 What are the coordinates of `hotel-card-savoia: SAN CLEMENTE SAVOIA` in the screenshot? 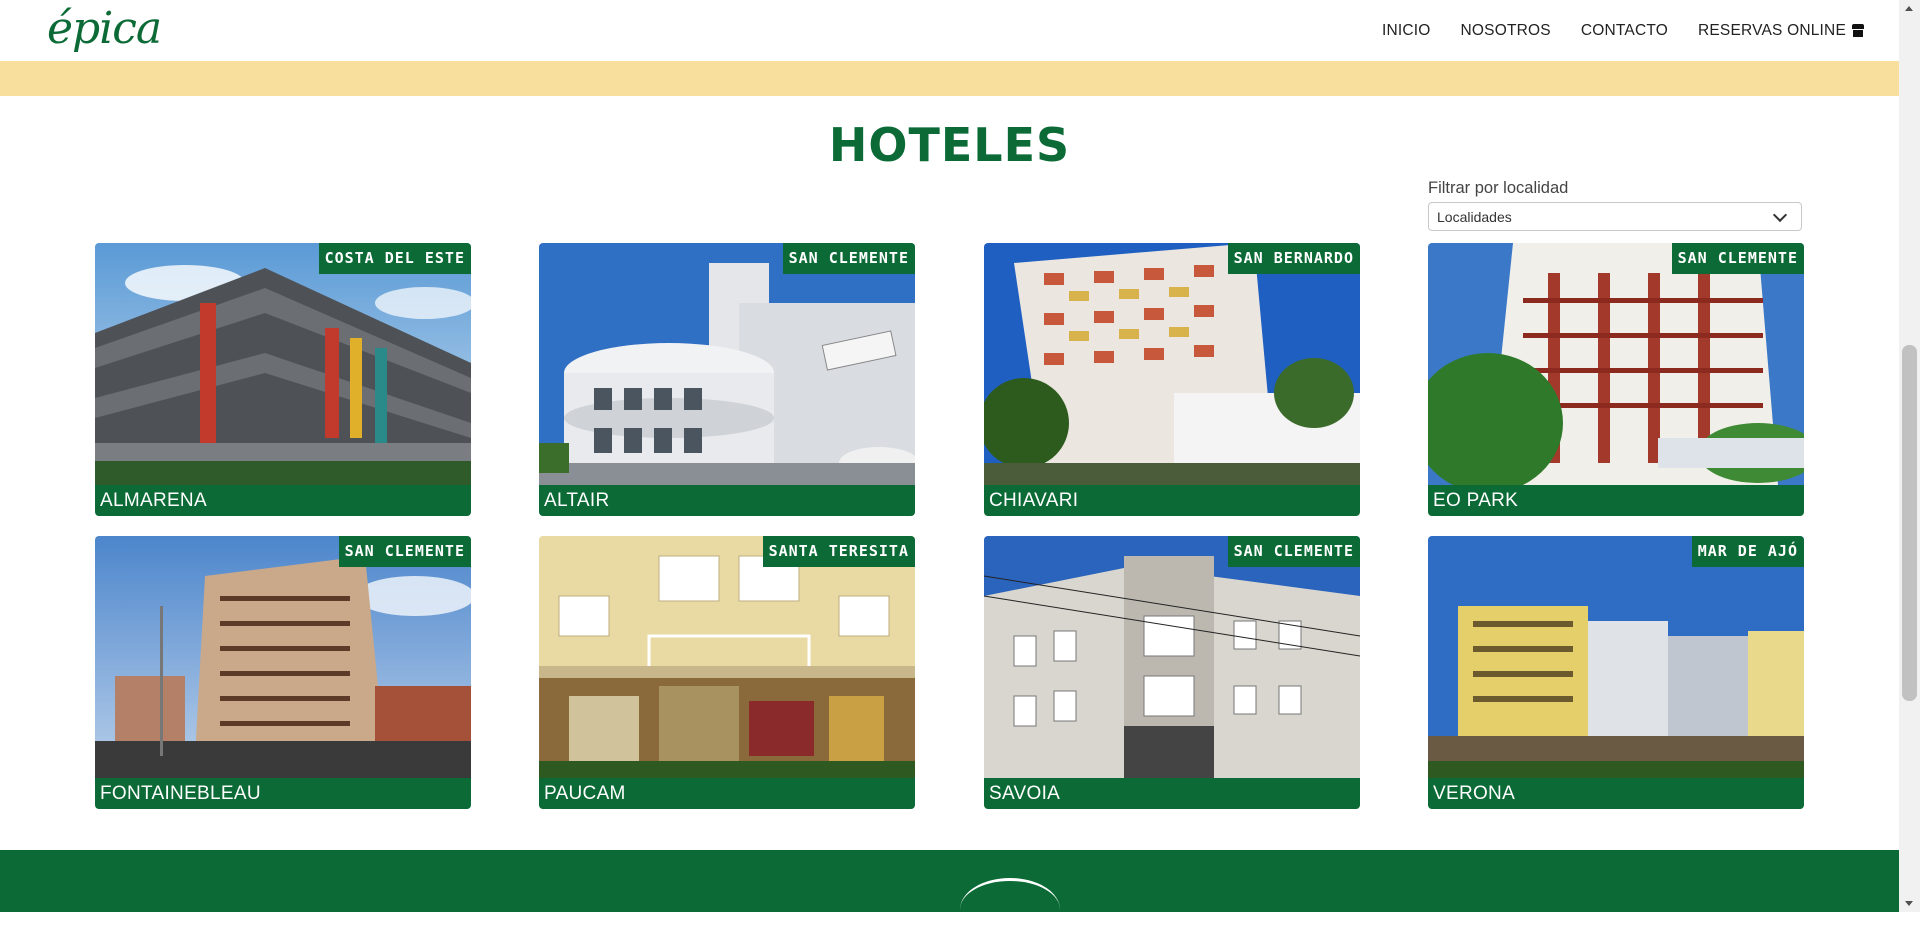 It's located at (1172, 672).